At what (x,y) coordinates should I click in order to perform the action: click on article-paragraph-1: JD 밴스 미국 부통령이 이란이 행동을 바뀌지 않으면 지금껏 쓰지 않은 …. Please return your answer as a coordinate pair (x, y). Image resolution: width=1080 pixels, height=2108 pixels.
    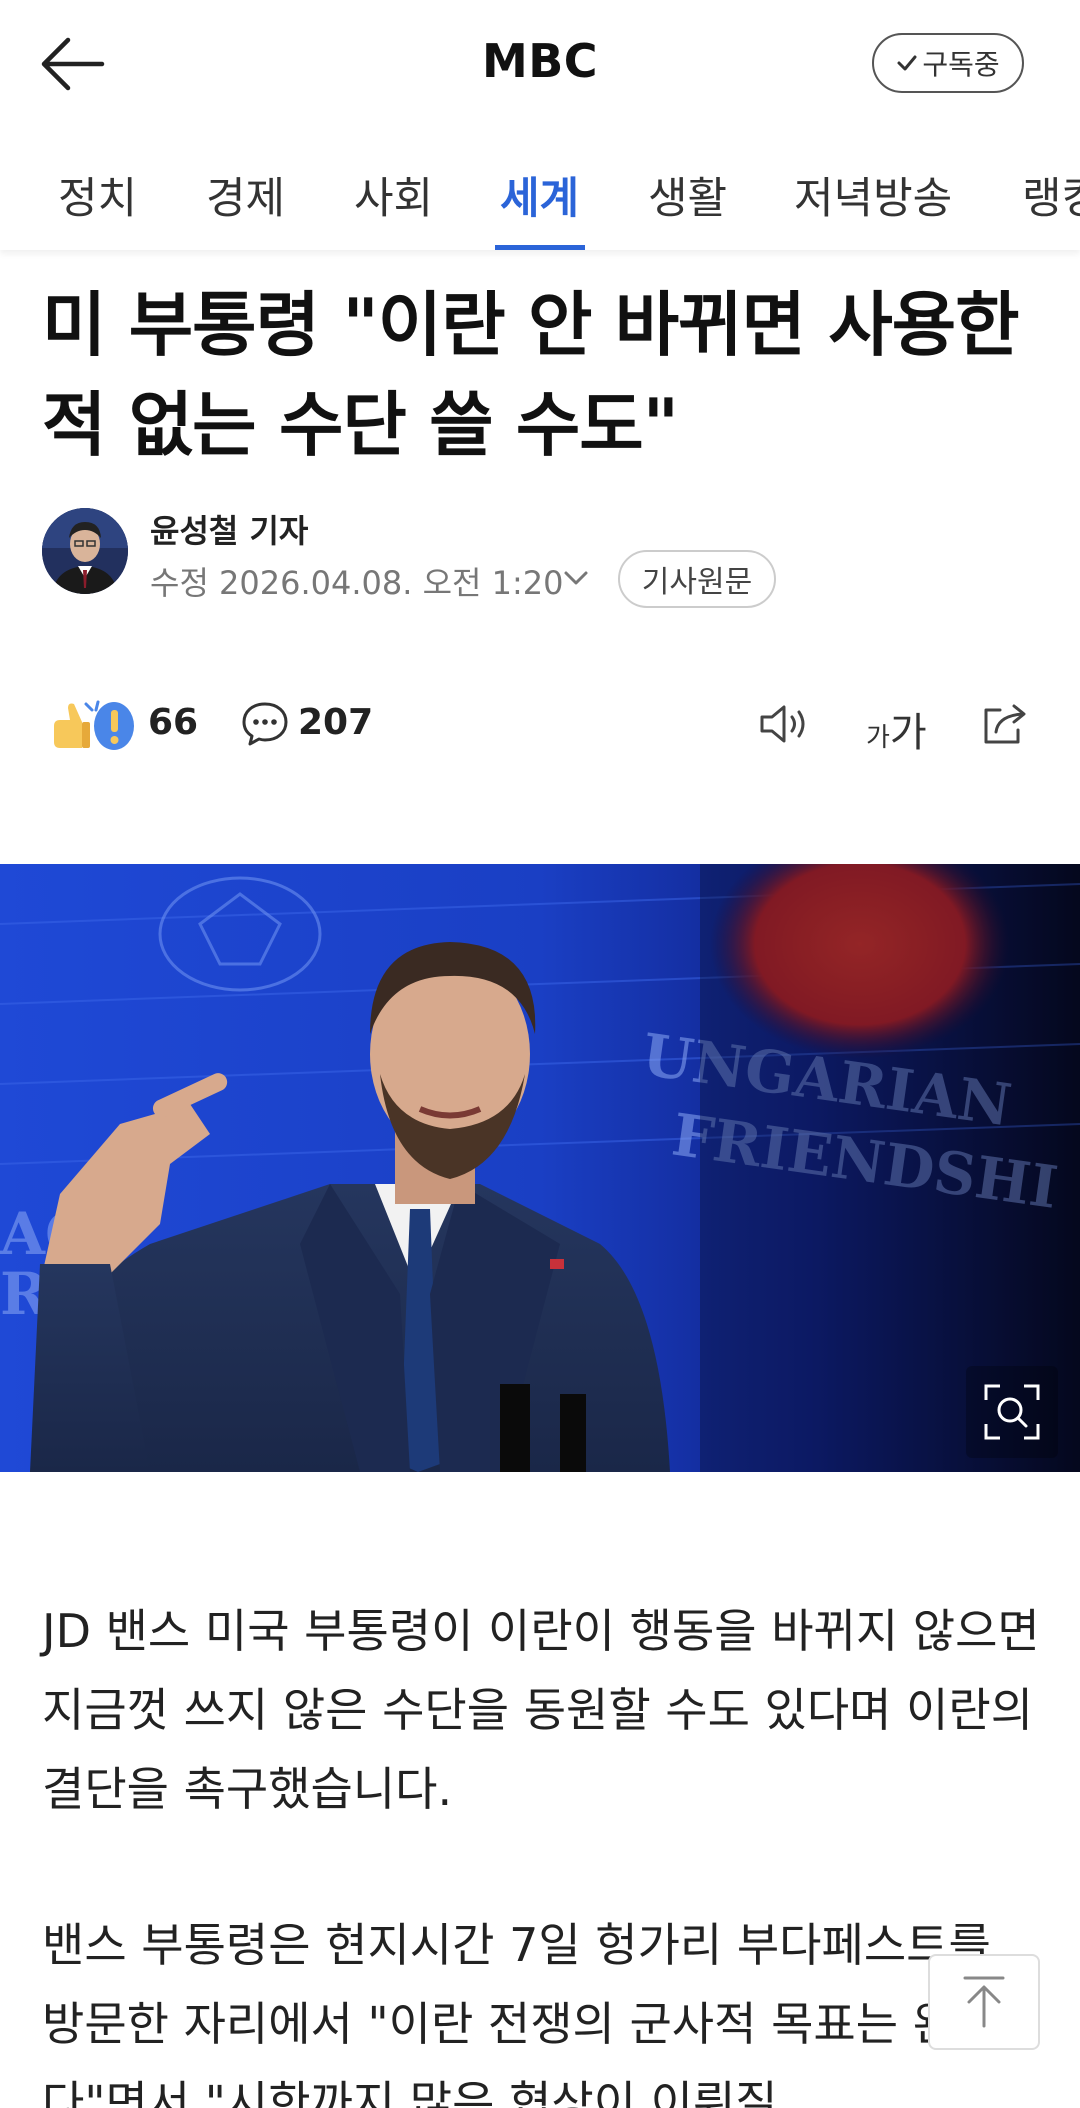
    Looking at the image, I should click on (541, 1710).